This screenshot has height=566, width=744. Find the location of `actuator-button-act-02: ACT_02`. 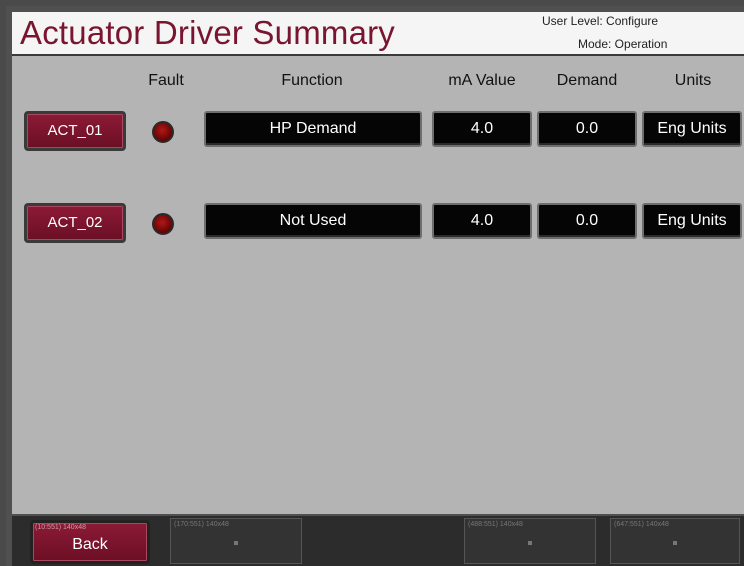

actuator-button-act-02: ACT_02 is located at coordinates (75, 223).